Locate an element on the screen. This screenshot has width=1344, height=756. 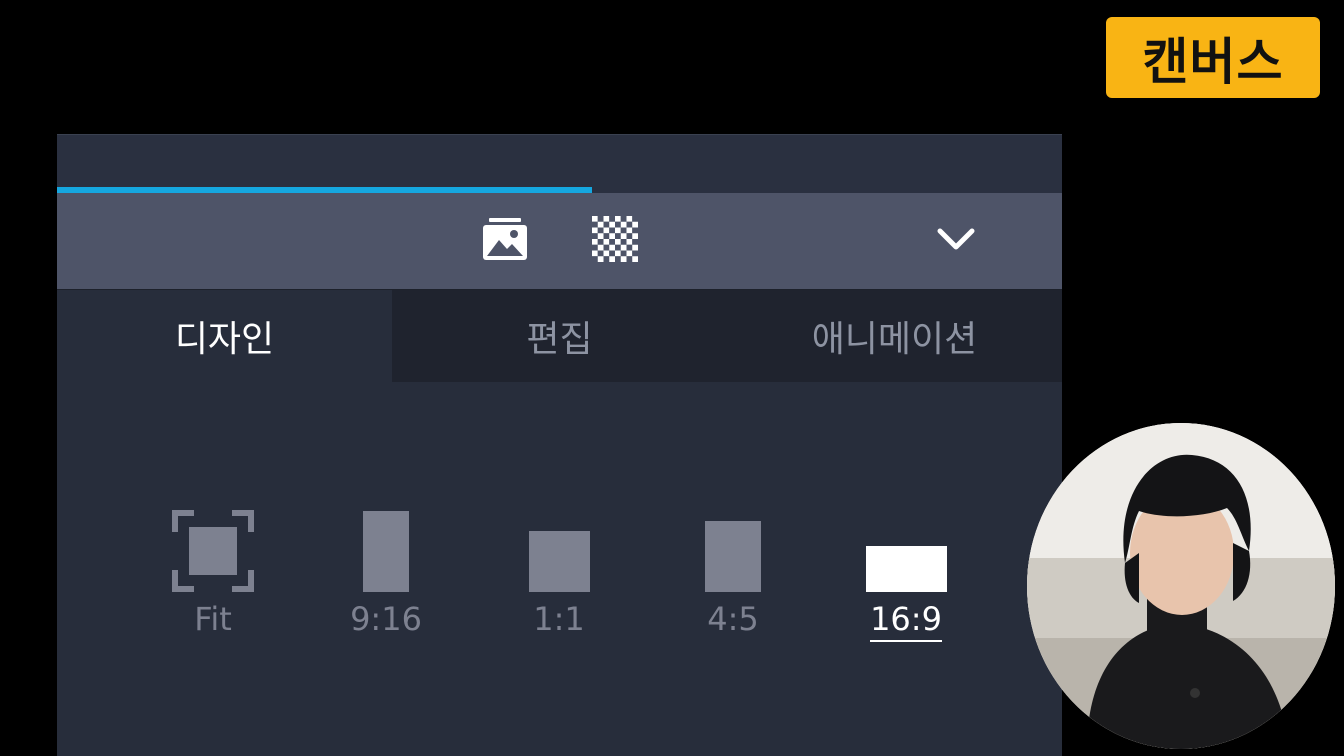
ratio-4-5-shape is located at coordinates (733, 556).